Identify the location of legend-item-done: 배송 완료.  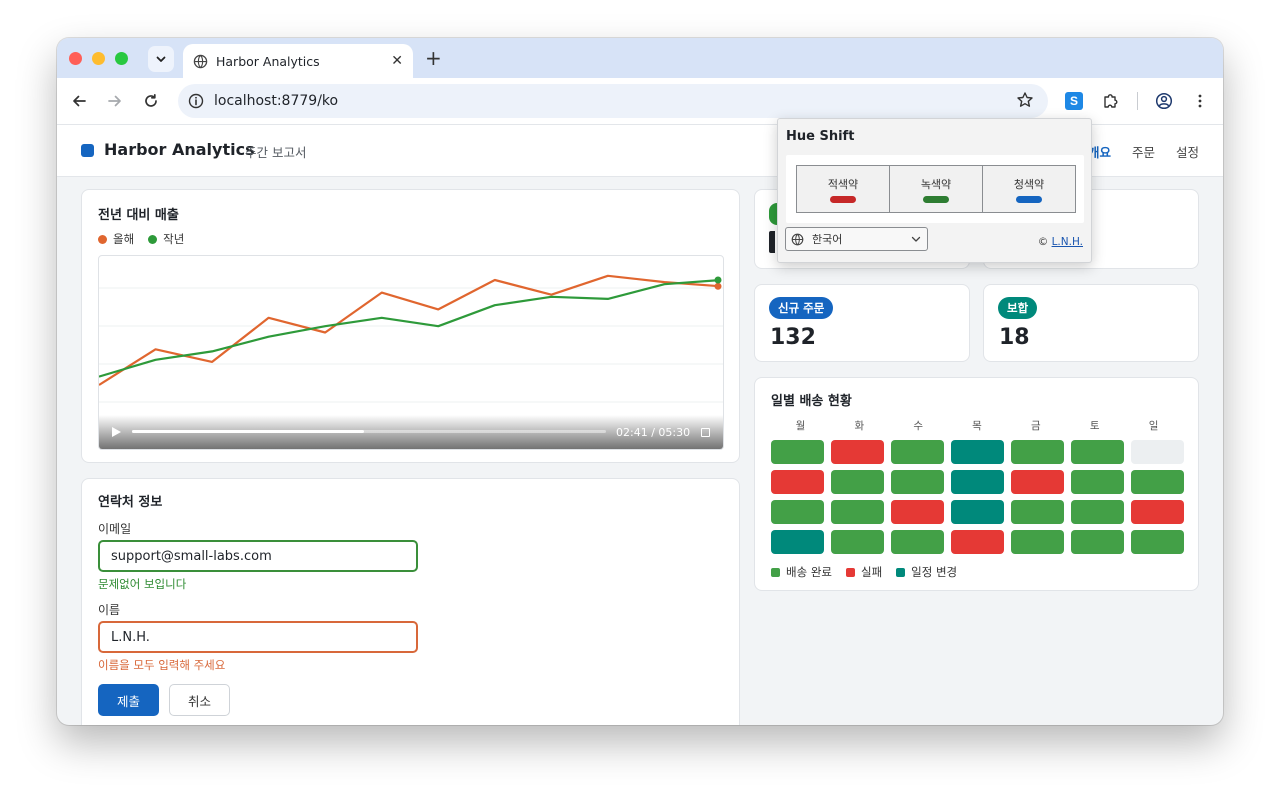
(801, 572).